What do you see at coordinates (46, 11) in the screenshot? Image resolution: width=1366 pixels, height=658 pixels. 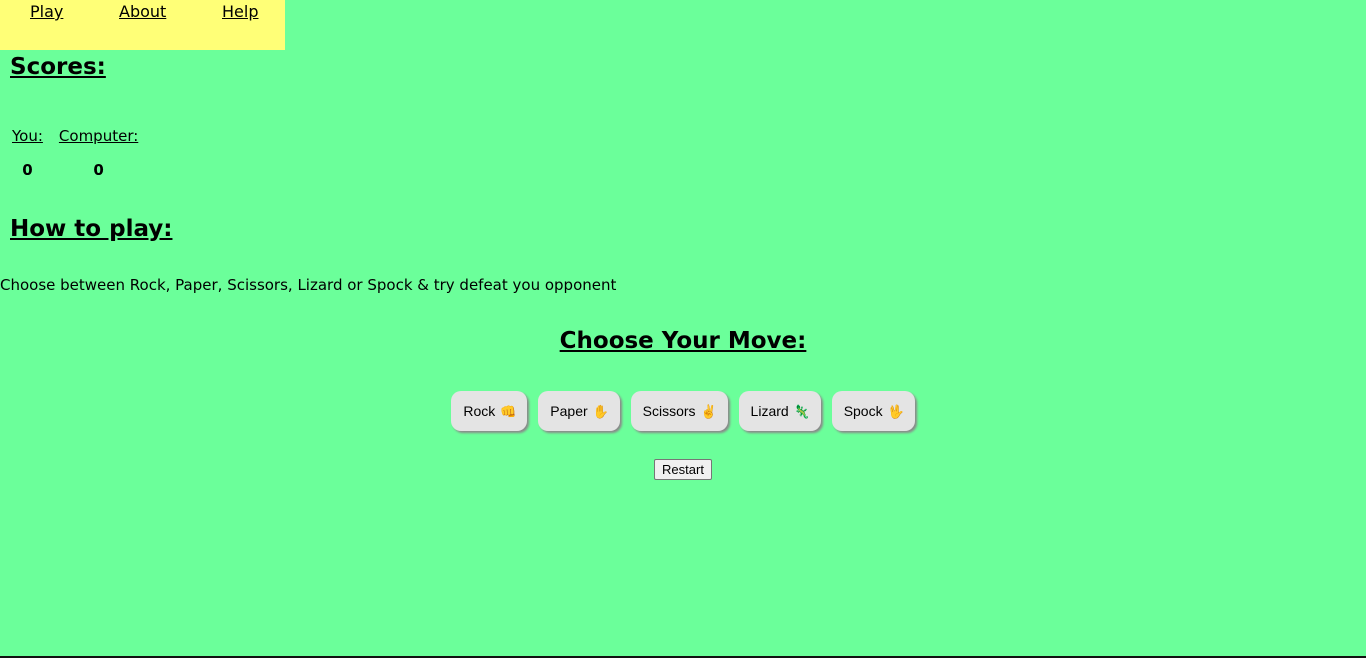 I see `nav-link-play: Play` at bounding box center [46, 11].